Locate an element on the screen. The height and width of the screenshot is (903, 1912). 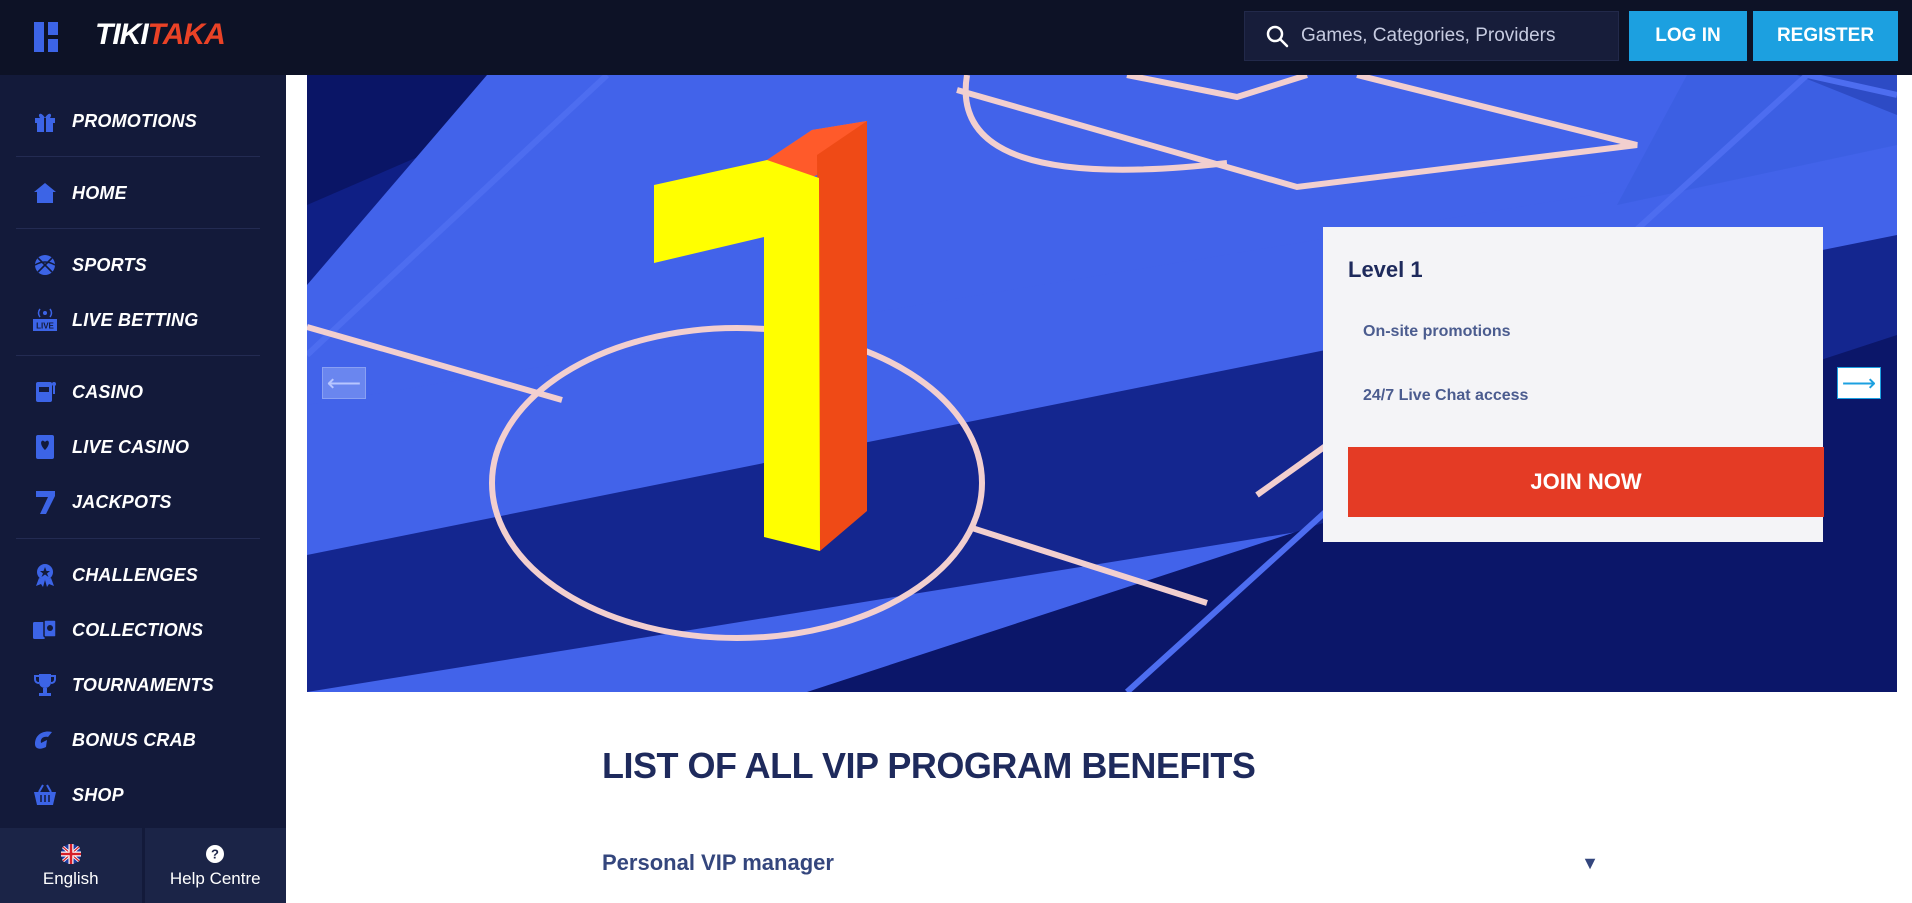
sidebar-item-casino: CASINO is located at coordinates (143, 392).